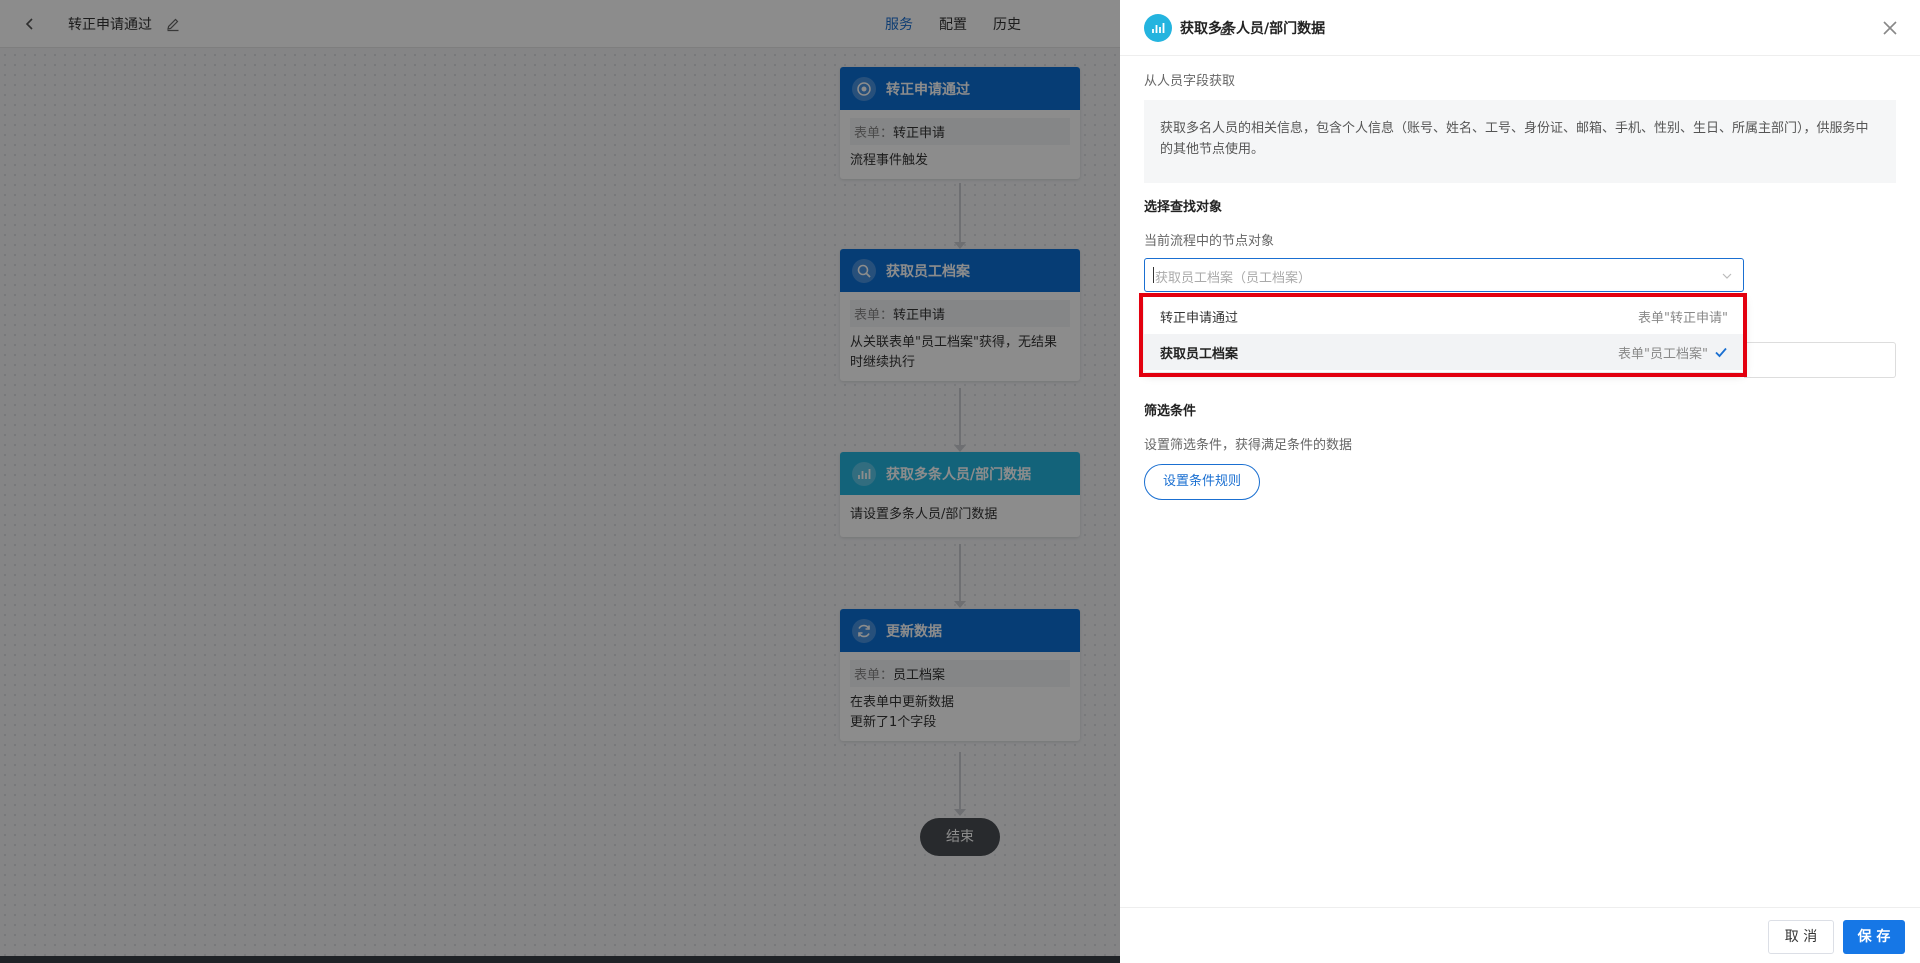 The width and height of the screenshot is (1920, 963). What do you see at coordinates (1727, 276) in the screenshot?
I see `chevron-down-icon` at bounding box center [1727, 276].